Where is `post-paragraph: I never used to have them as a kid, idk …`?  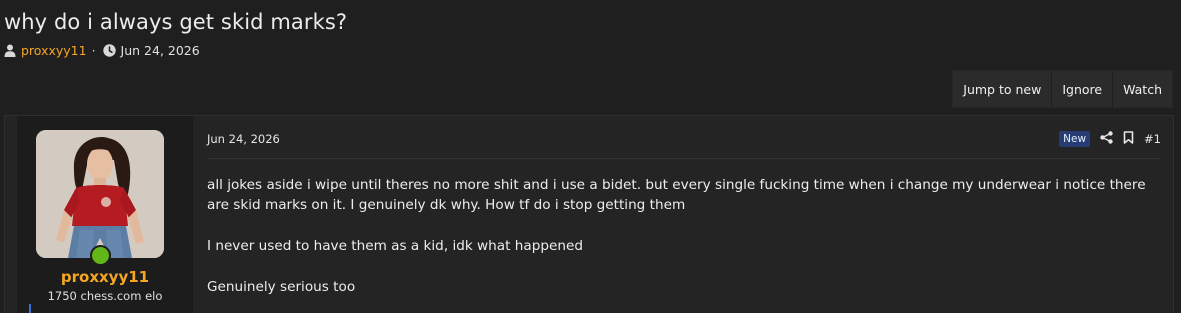 post-paragraph: I never used to have them as a kid, idk … is located at coordinates (395, 246).